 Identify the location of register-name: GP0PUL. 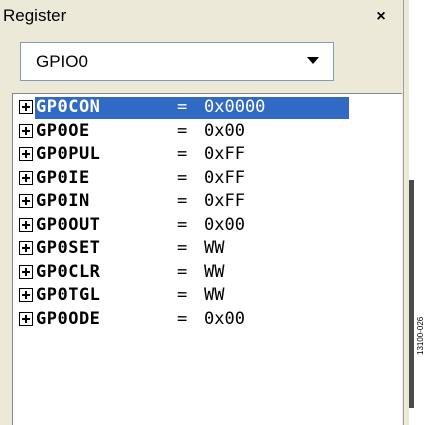
(68, 154).